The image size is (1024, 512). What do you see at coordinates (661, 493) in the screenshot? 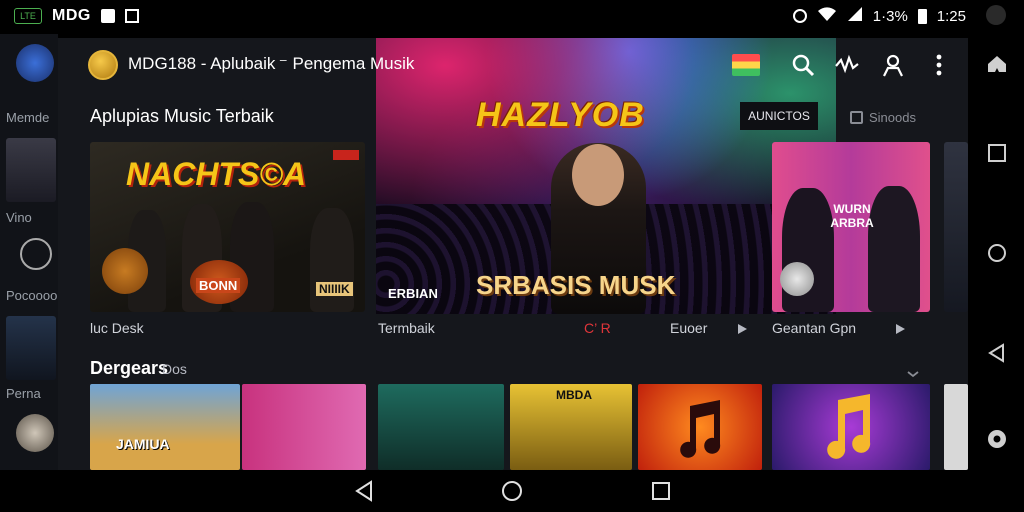
I see `recents-icon` at bounding box center [661, 493].